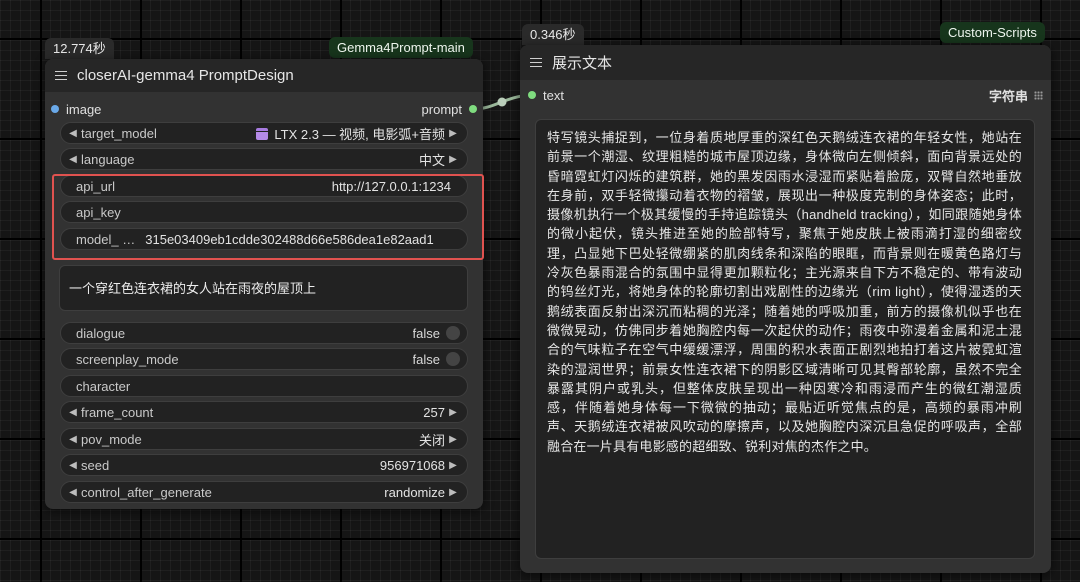 This screenshot has width=1080, height=582. Describe the element at coordinates (553, 34) in the screenshot. I see `execution-time-badge: 0.346秒` at that location.